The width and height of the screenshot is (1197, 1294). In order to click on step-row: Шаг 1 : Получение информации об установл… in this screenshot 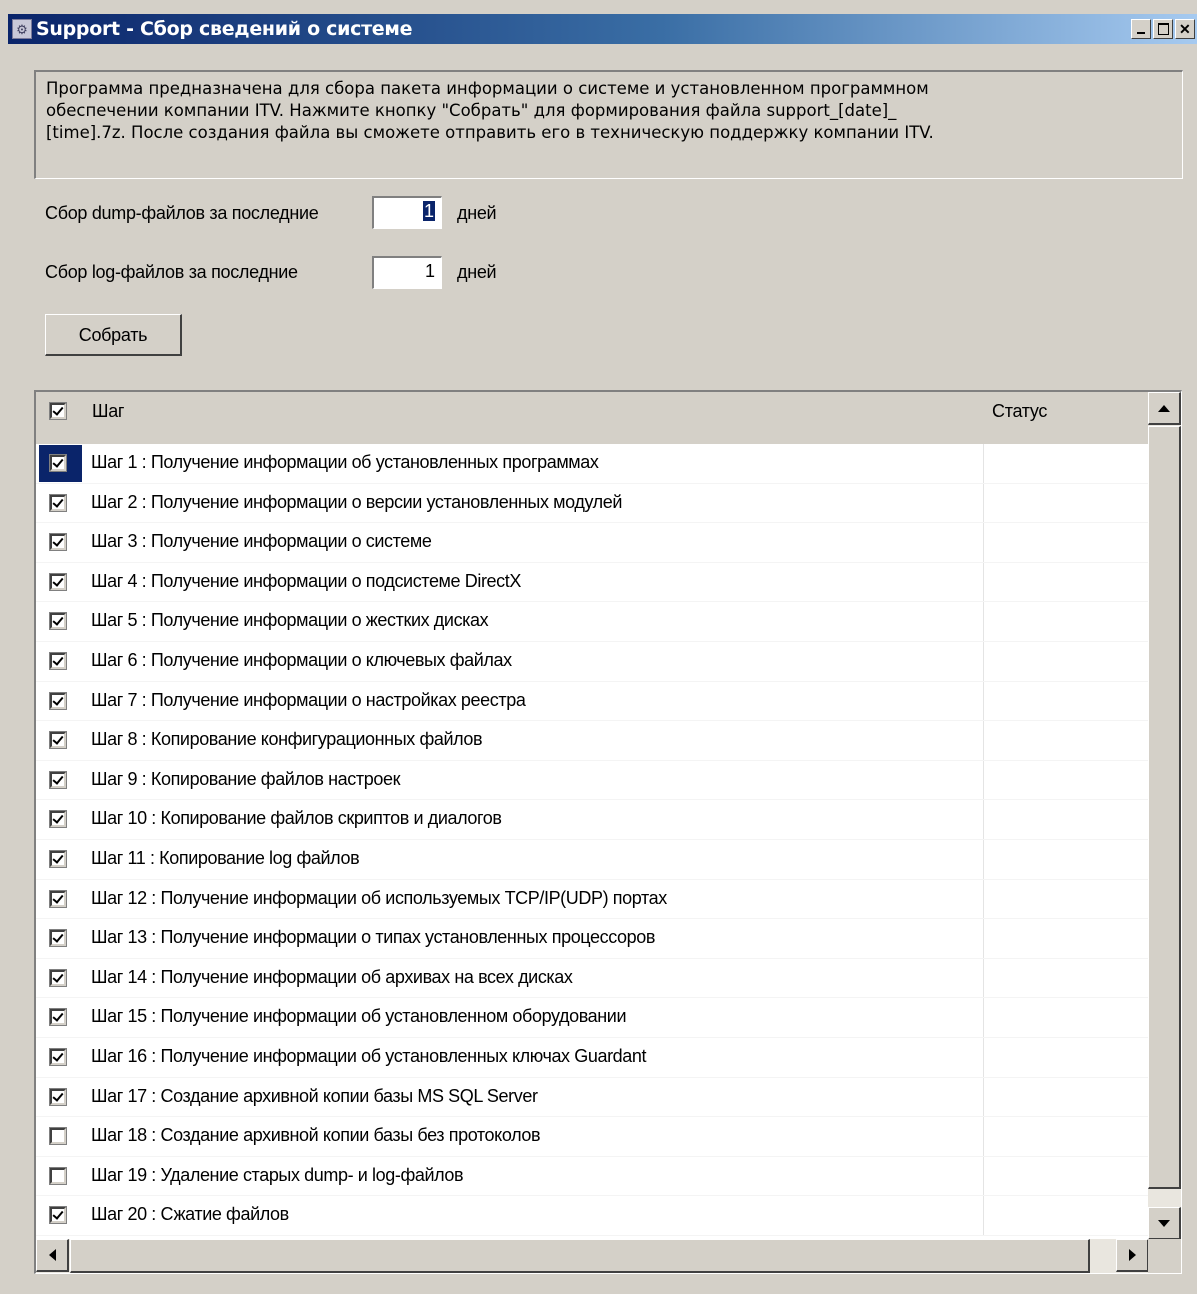, I will do `click(592, 464)`.